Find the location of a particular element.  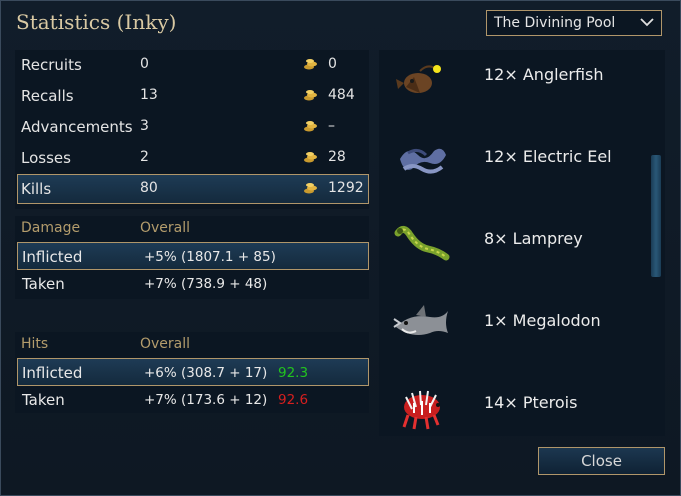

damage-overall-header: Overall is located at coordinates (165, 228).